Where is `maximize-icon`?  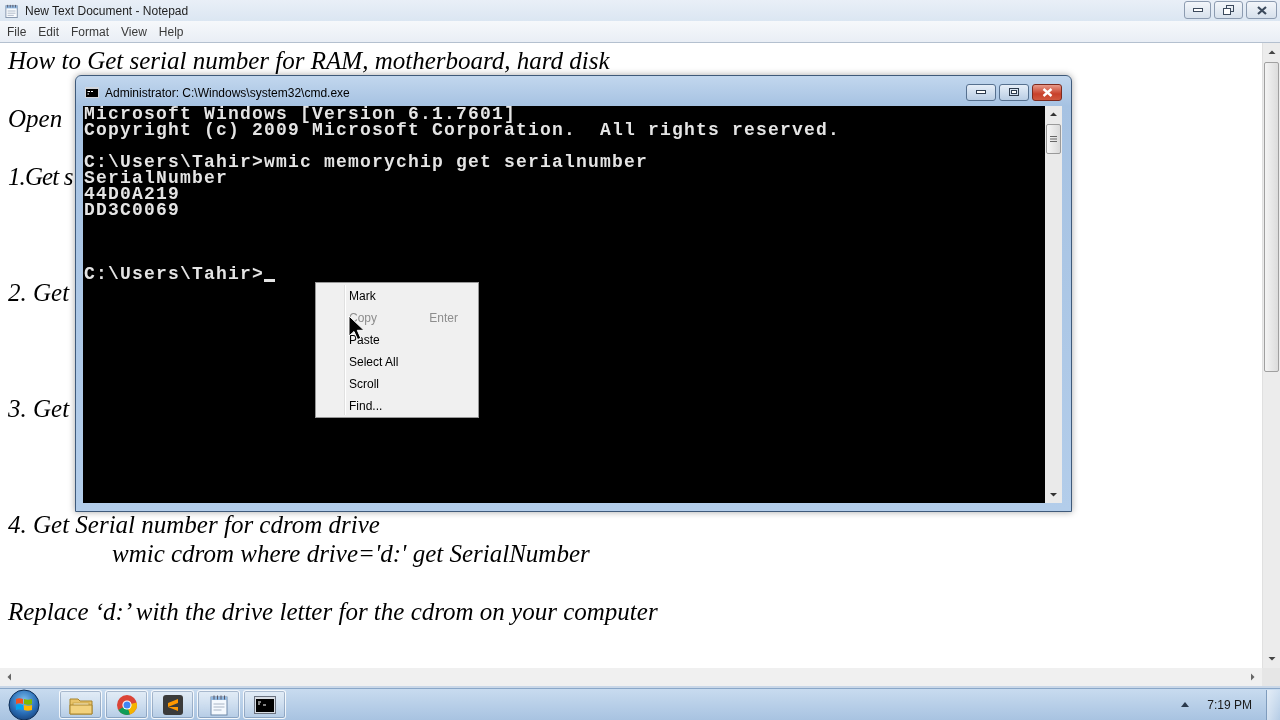
maximize-icon is located at coordinates (1014, 92).